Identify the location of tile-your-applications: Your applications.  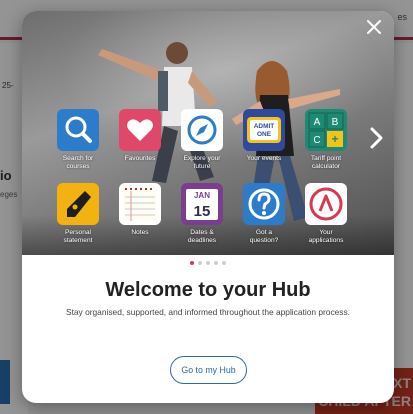
(326, 213).